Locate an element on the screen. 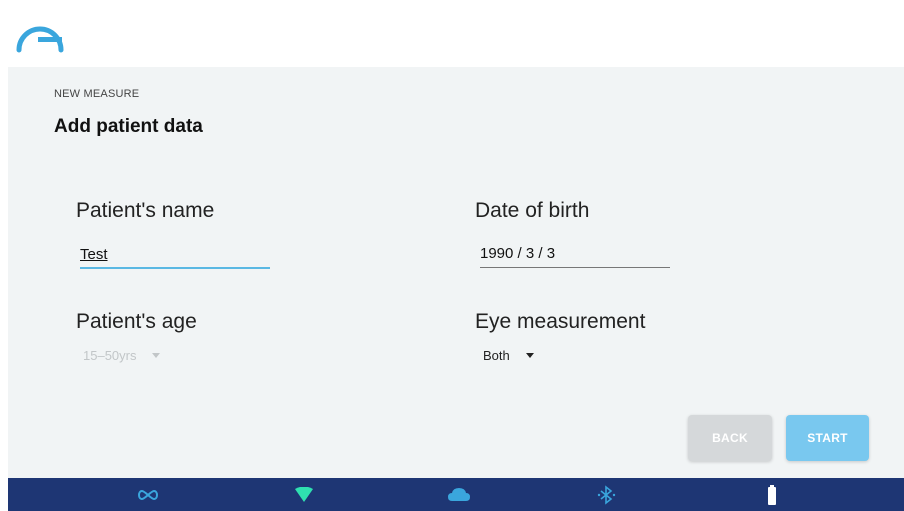 The height and width of the screenshot is (511, 904). page-title: Add patient data is located at coordinates (128, 126).